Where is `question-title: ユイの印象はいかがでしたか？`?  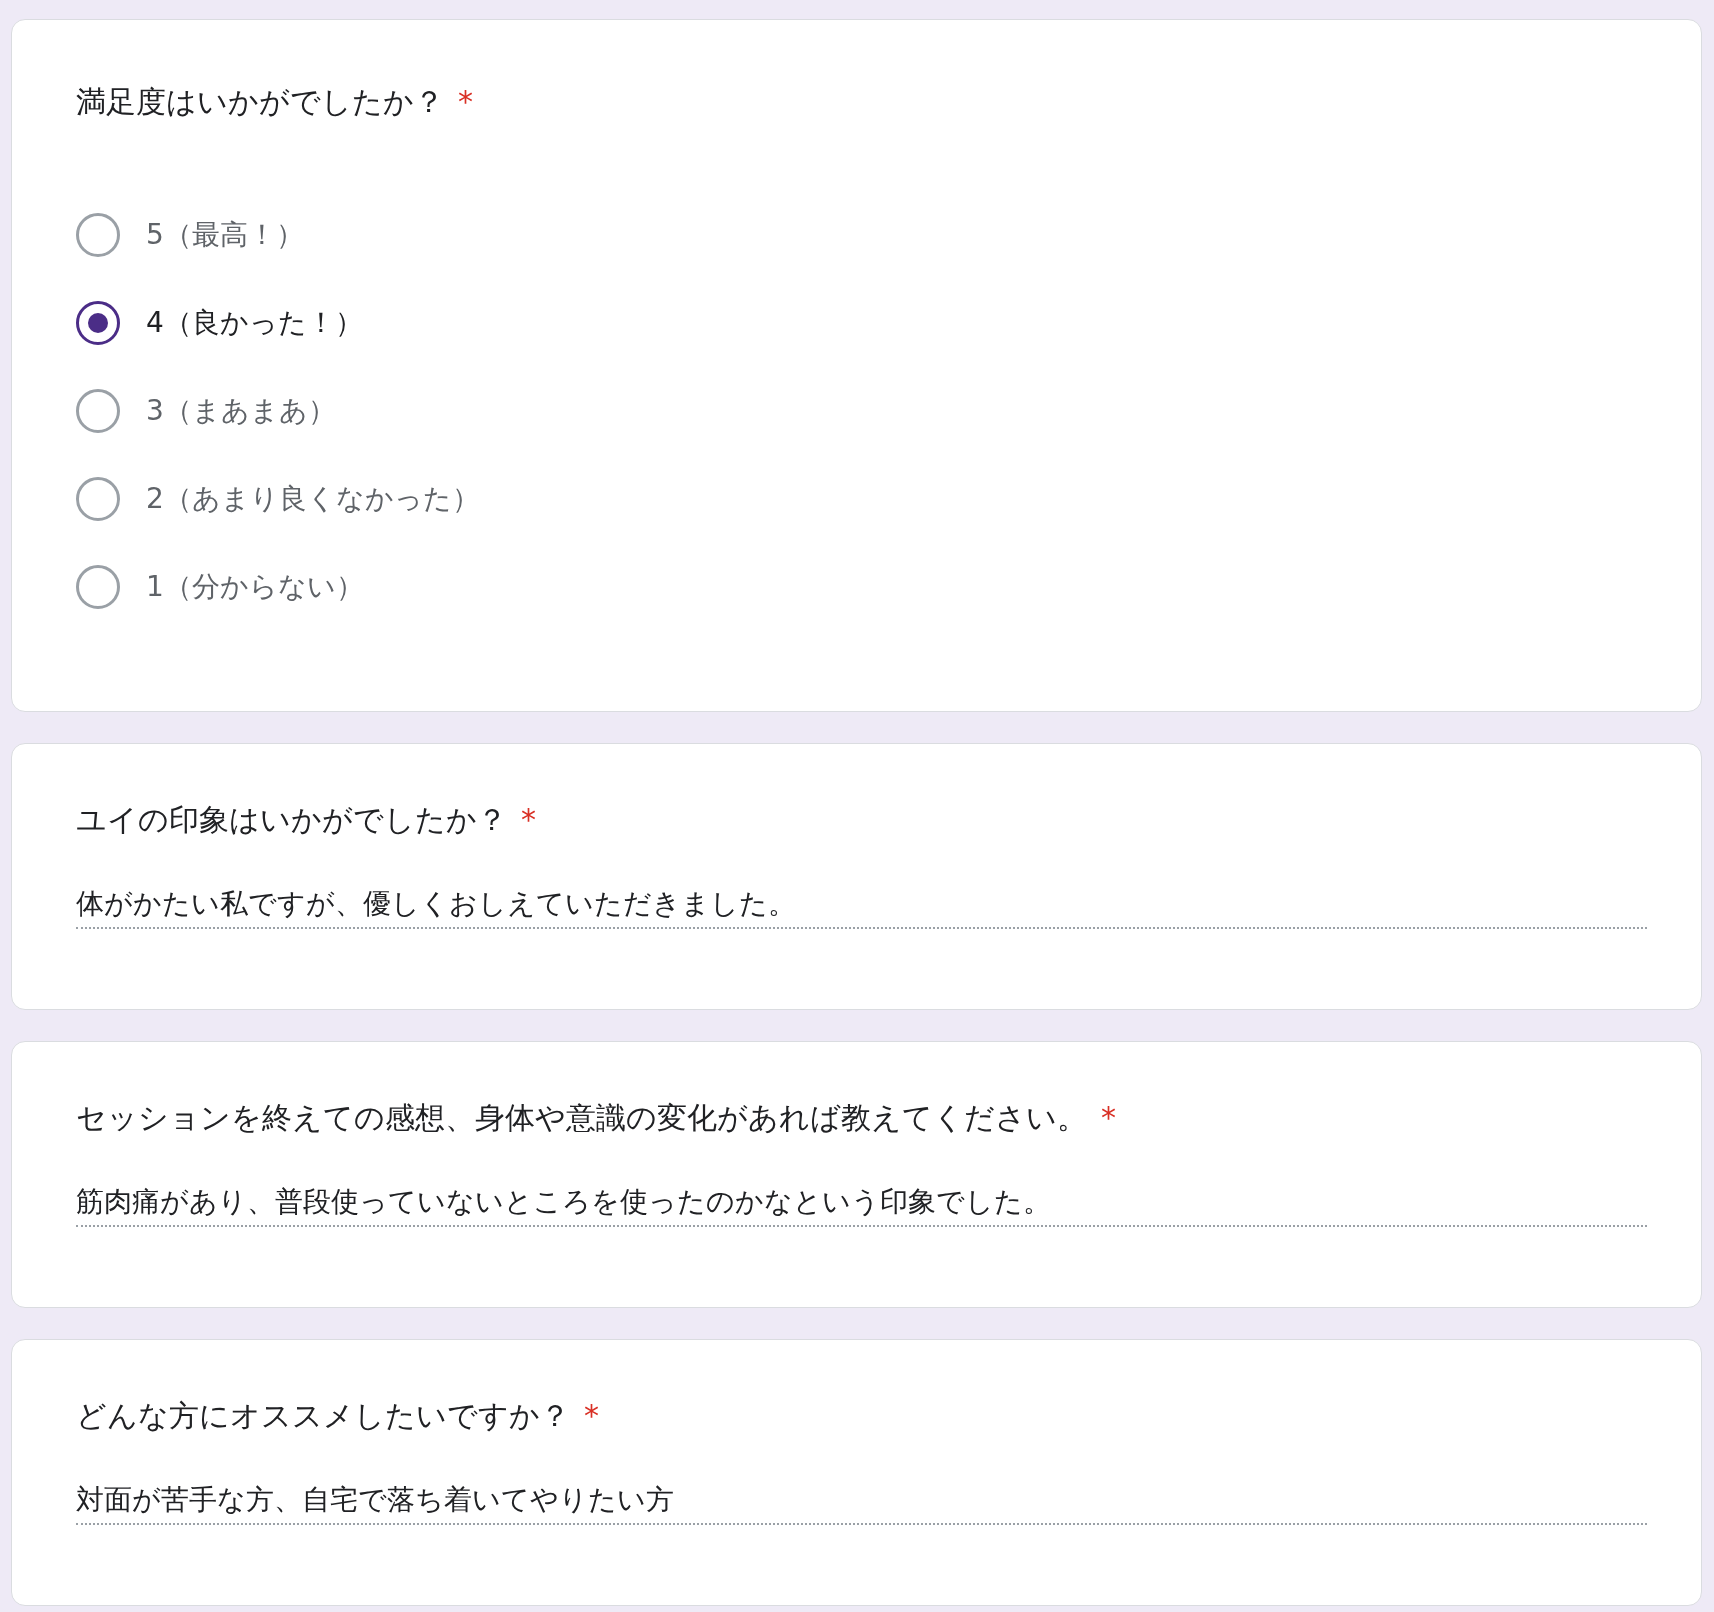 question-title: ユイの印象はいかがでしたか？ is located at coordinates (291, 820).